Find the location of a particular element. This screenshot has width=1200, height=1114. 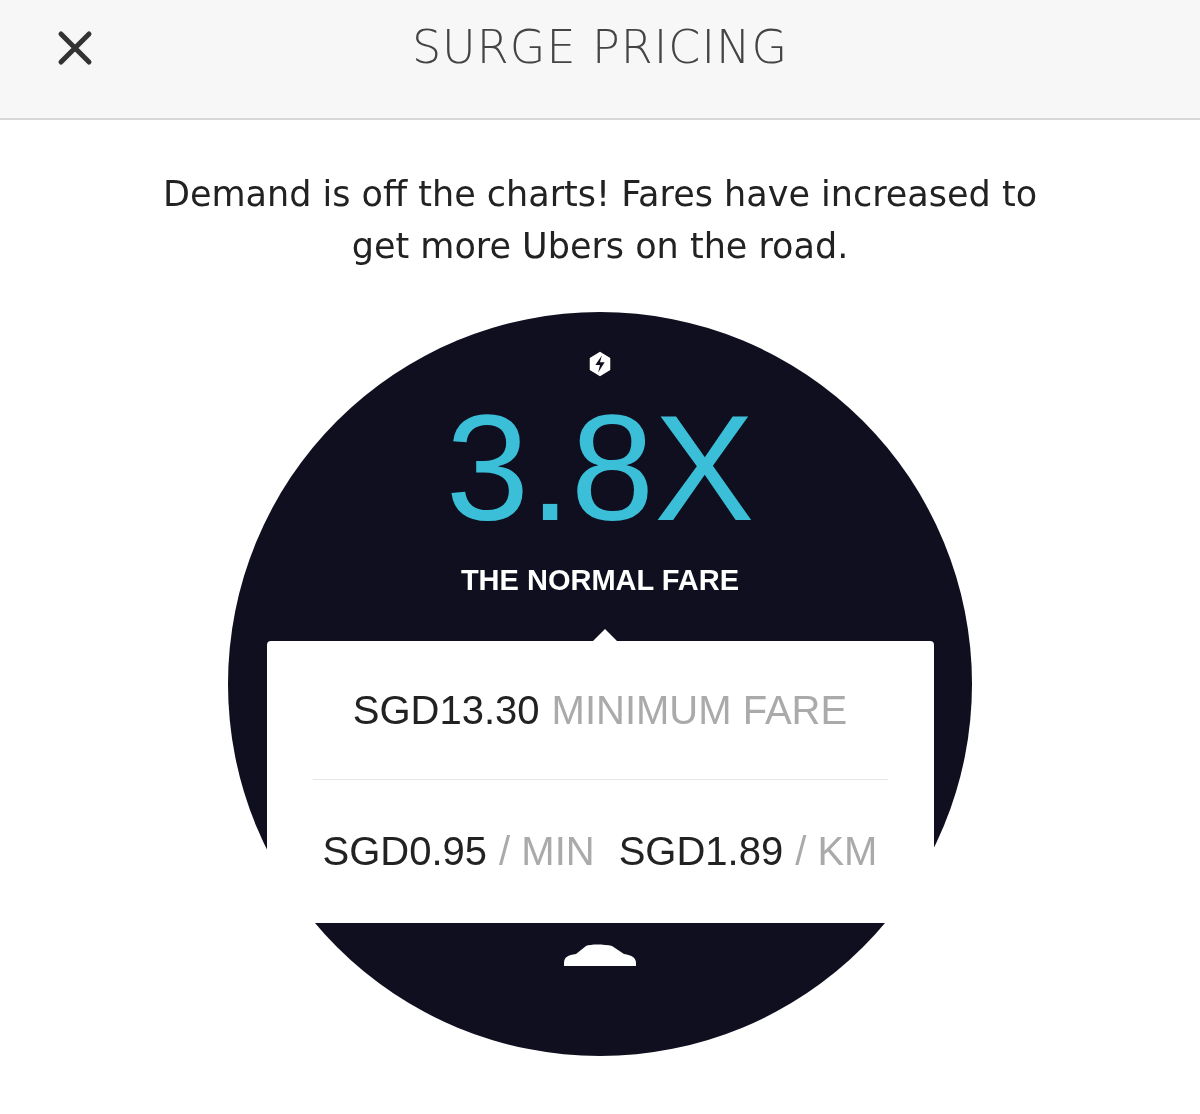

rate-amount: SGD0.95 is located at coordinates (405, 851).